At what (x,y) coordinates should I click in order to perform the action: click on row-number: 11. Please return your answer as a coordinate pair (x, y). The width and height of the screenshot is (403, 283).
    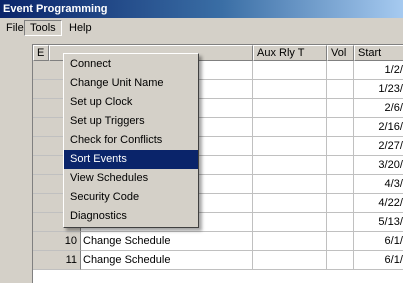
    Looking at the image, I should click on (57, 260).